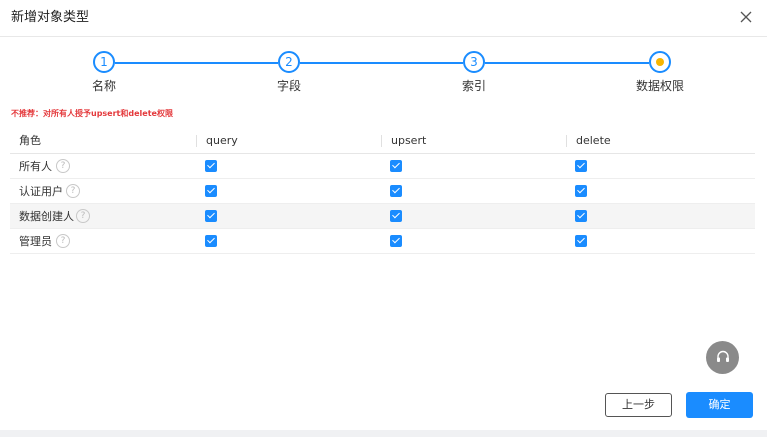 This screenshot has width=767, height=437. I want to click on previous-step-button: 上一步, so click(638, 405).